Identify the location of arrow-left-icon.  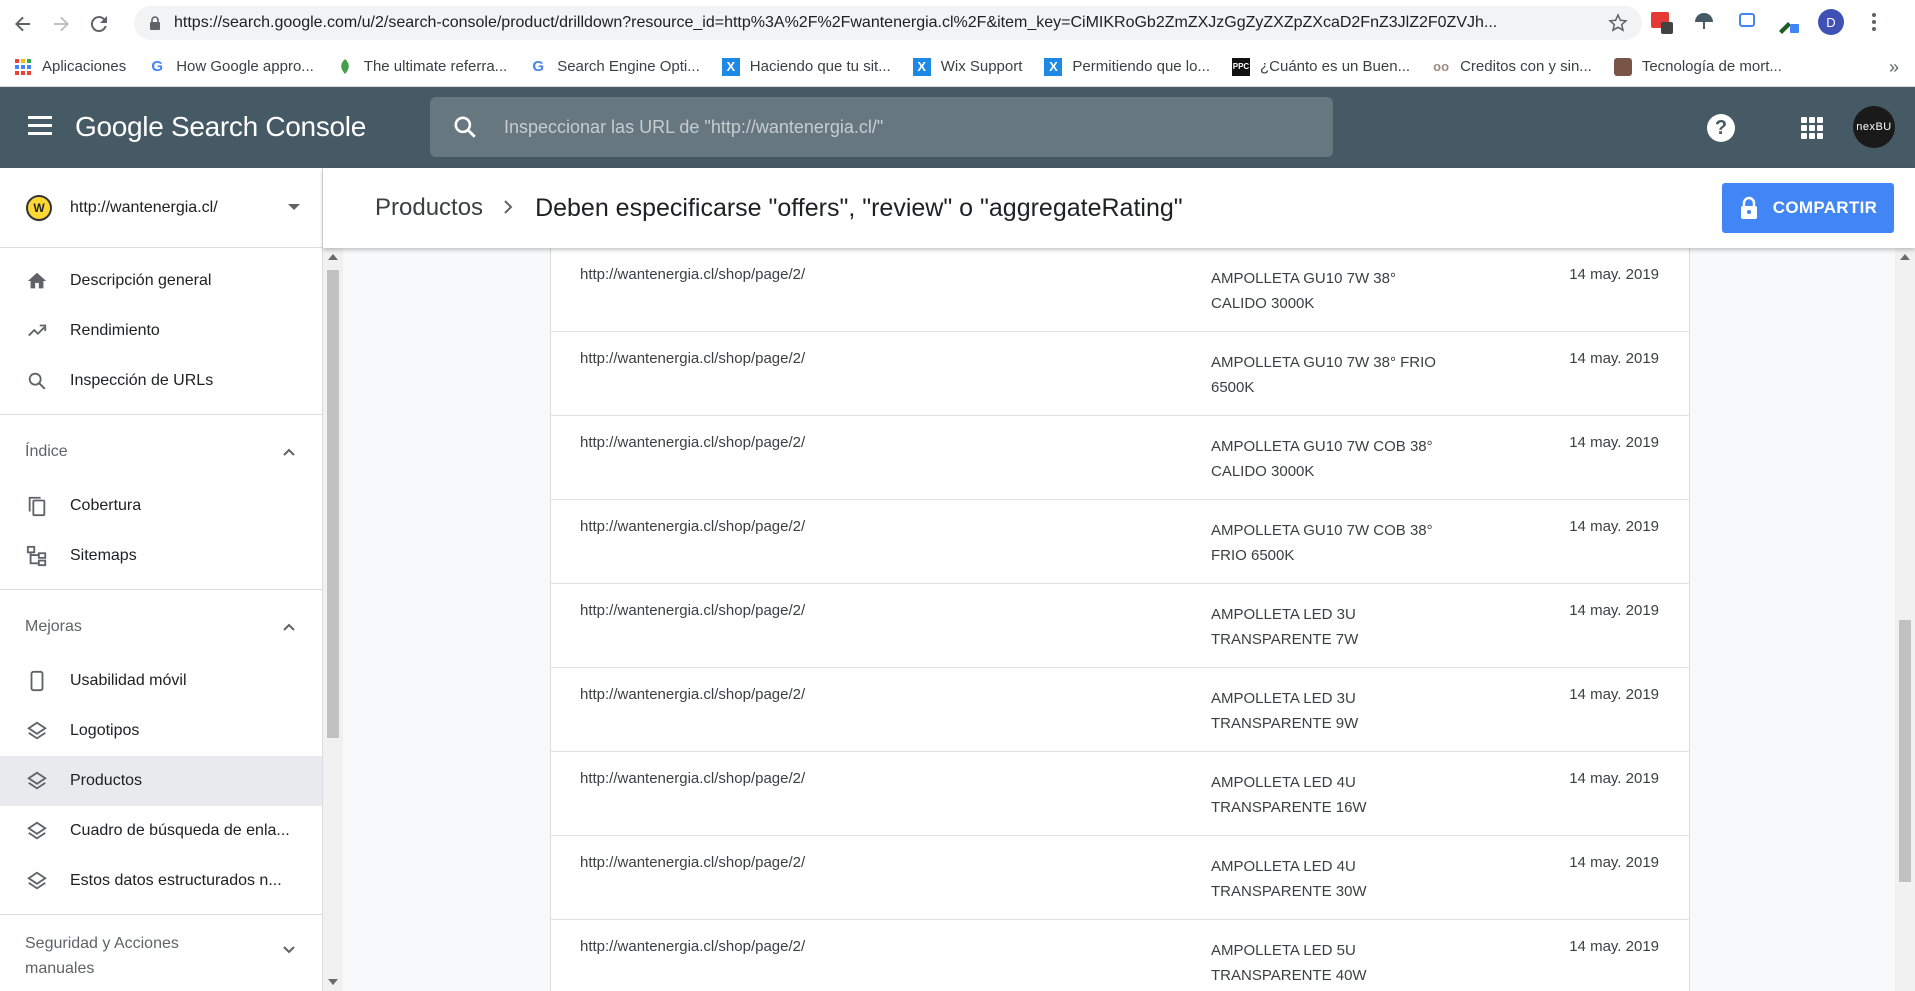
(22, 23).